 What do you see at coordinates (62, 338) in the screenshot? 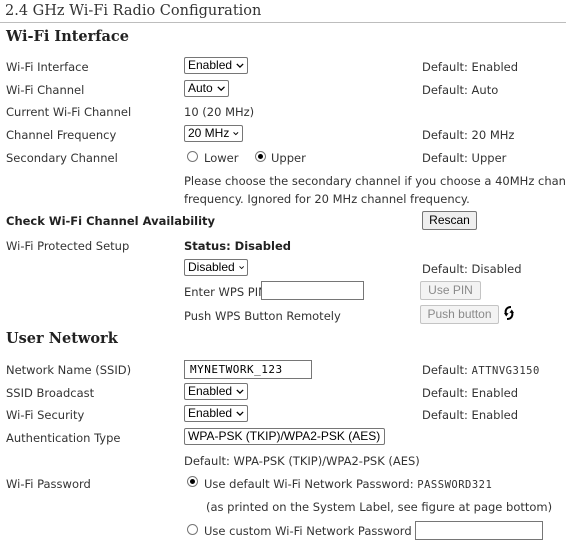
I see `section-heading-user-network: User Network` at bounding box center [62, 338].